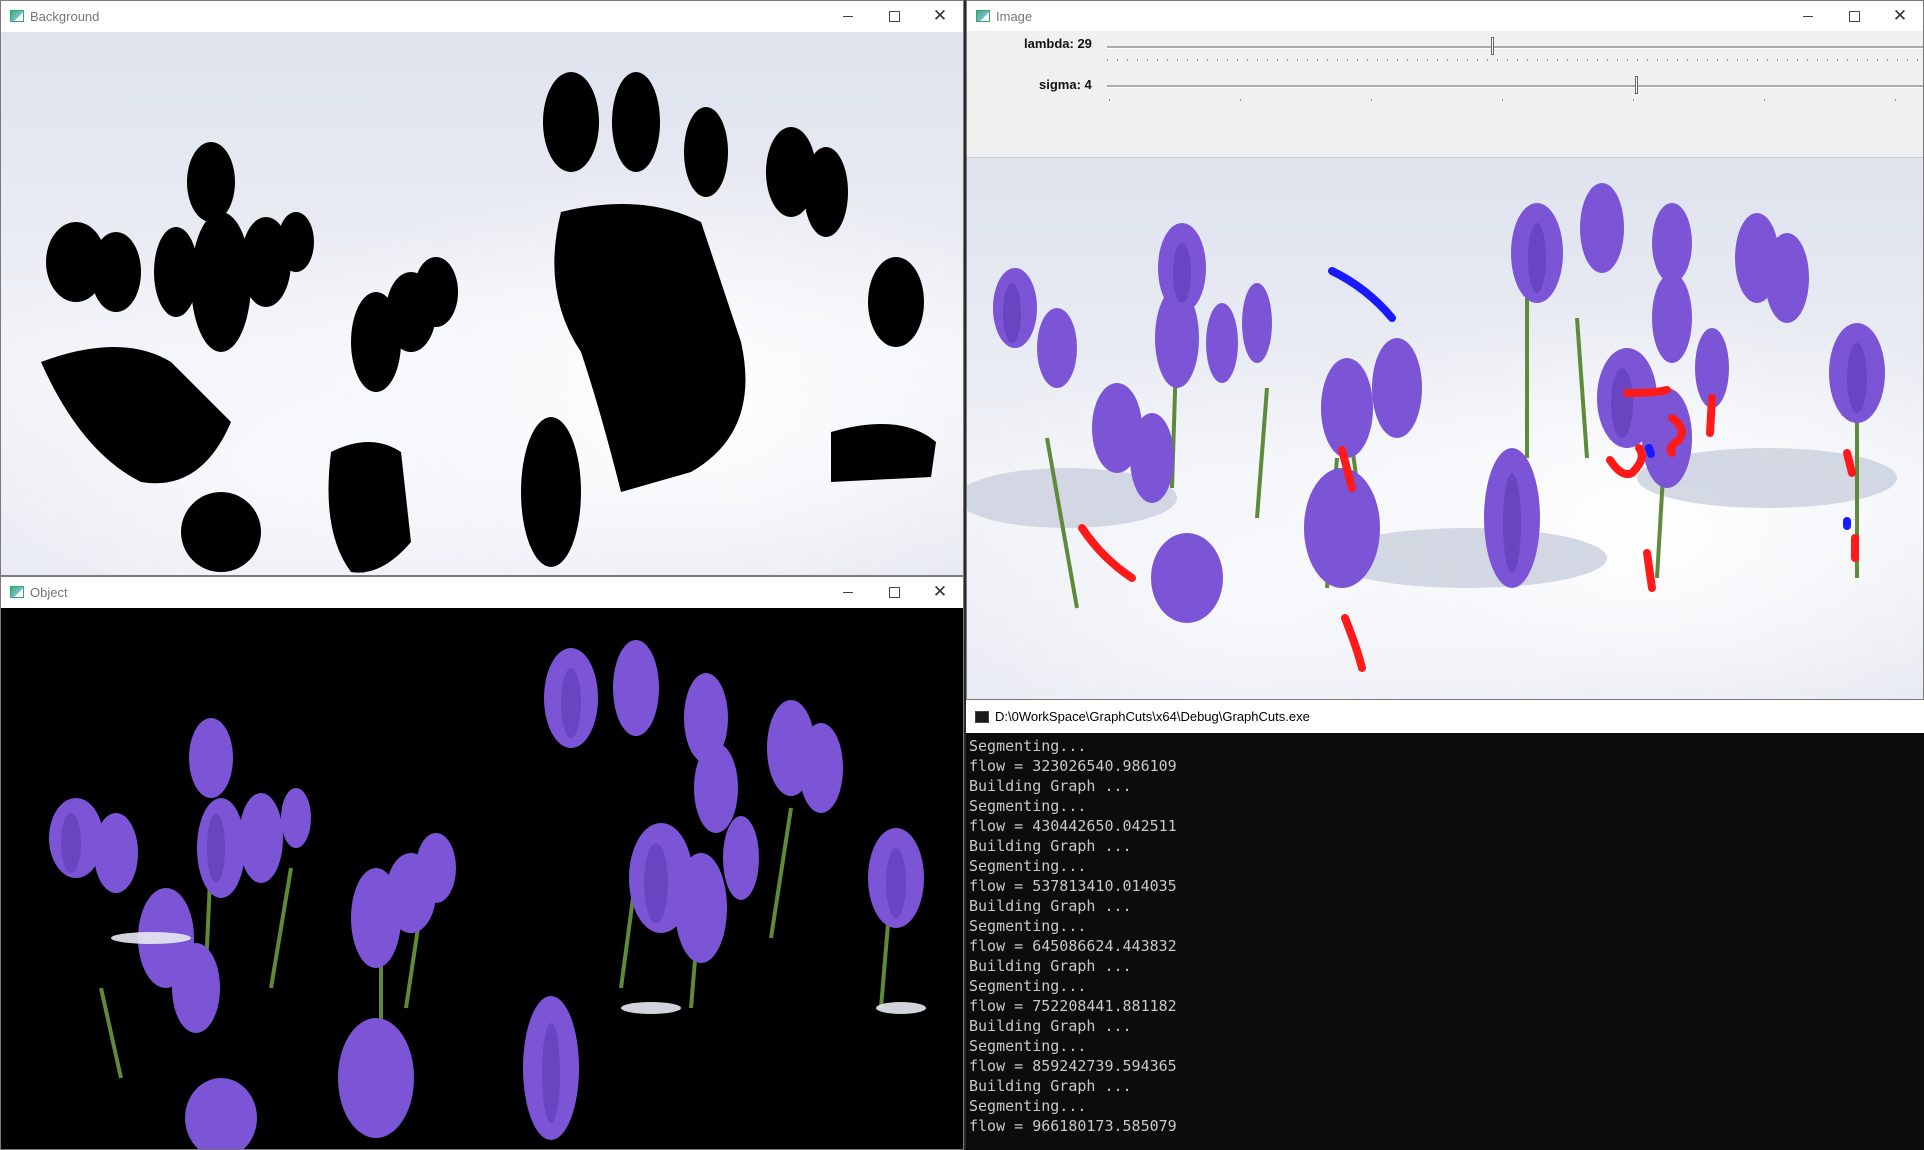 This screenshot has width=1924, height=1150. I want to click on lambda-label: lambda: 29, so click(1058, 43).